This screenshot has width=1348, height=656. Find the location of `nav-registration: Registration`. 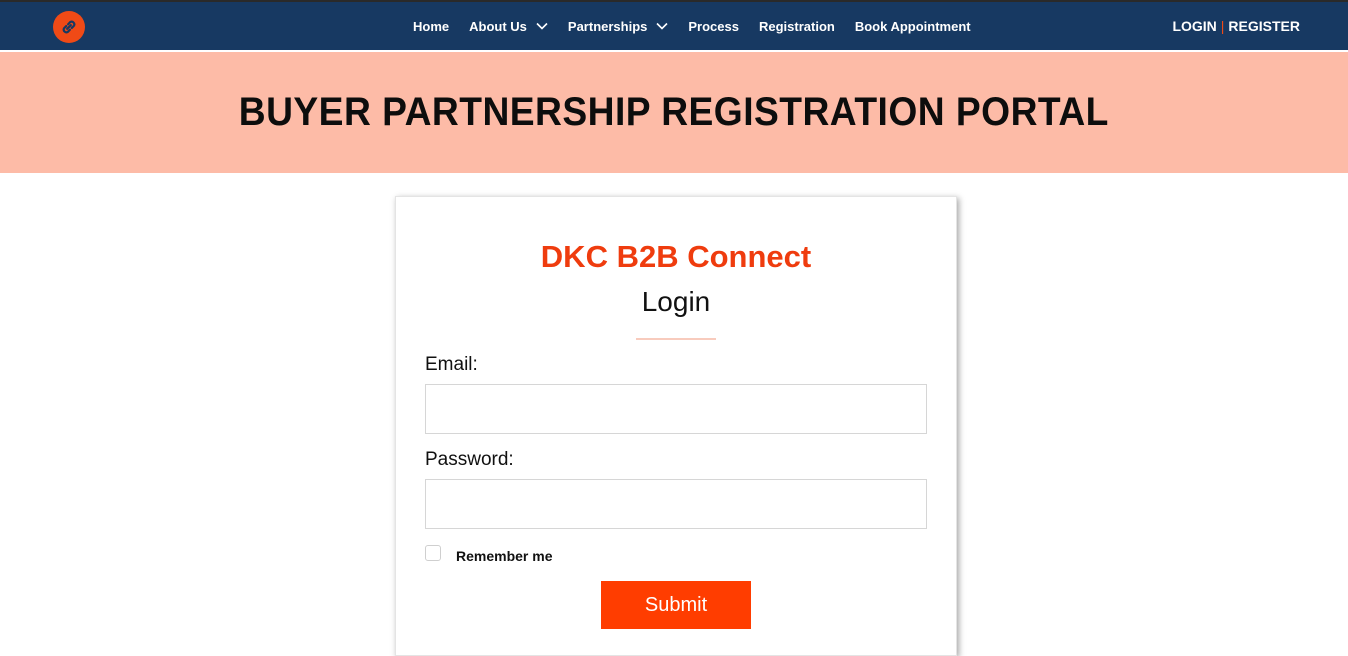

nav-registration: Registration is located at coordinates (797, 26).